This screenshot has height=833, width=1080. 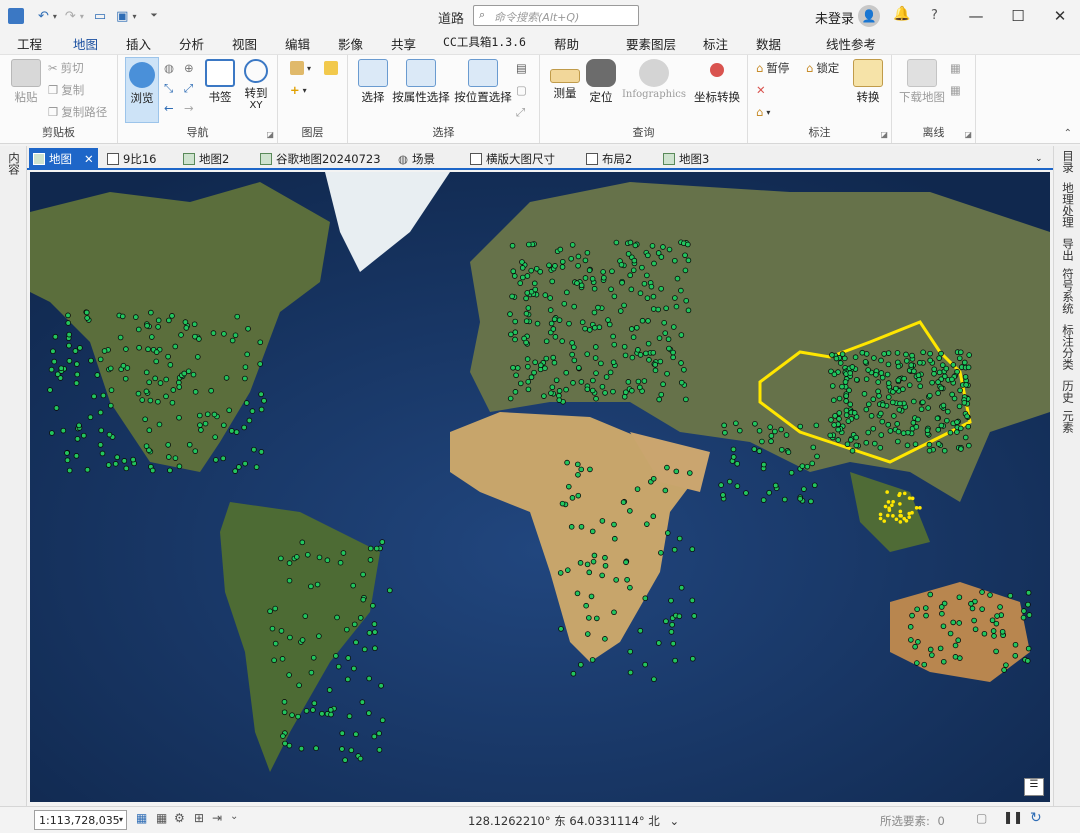 What do you see at coordinates (131, 158) in the screenshot?
I see `doc-tab-9by16: 9比16` at bounding box center [131, 158].